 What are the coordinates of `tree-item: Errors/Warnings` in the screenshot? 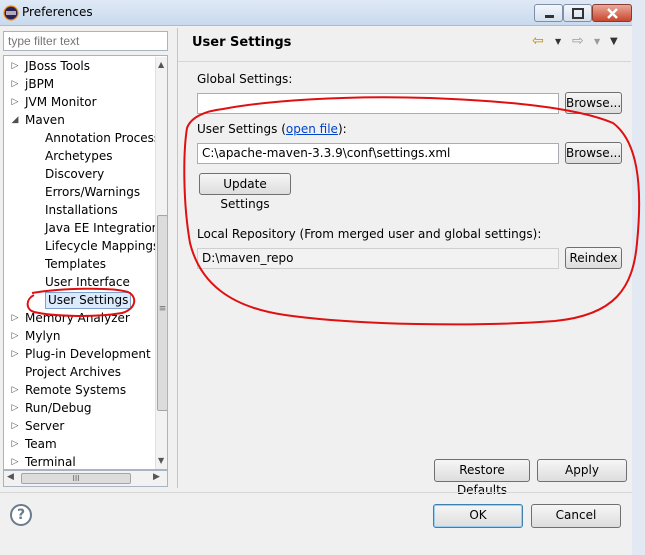 It's located at (79, 192).